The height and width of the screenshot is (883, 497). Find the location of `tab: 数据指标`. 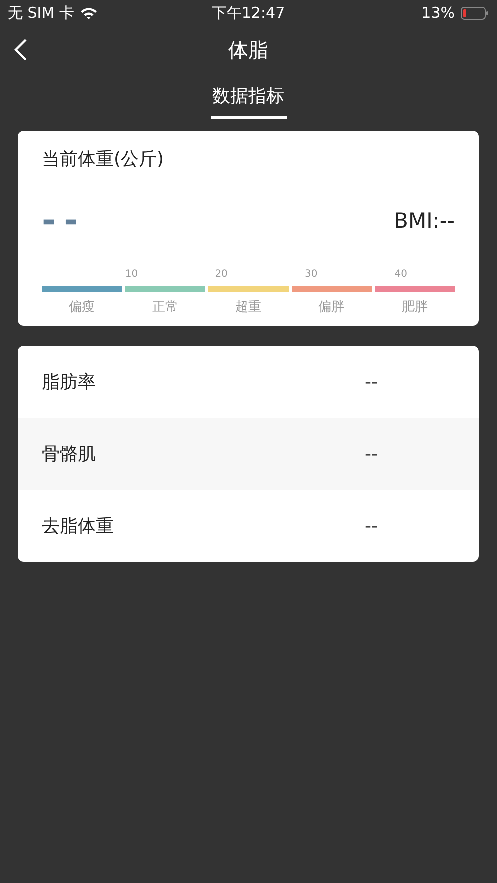

tab: 数据指标 is located at coordinates (248, 99).